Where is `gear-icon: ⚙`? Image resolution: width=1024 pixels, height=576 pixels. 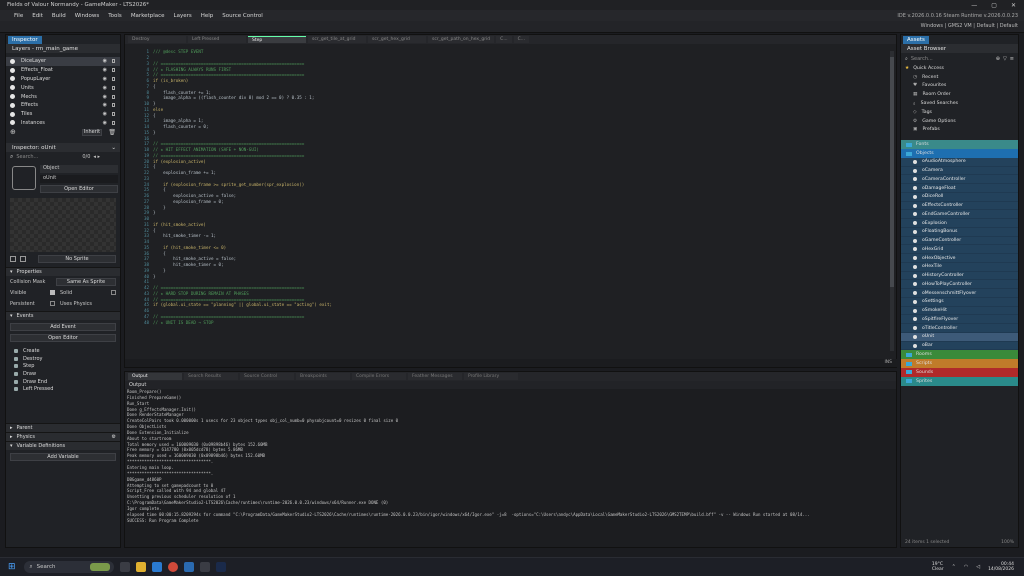
gear-icon: ⚙ is located at coordinates (114, 437).